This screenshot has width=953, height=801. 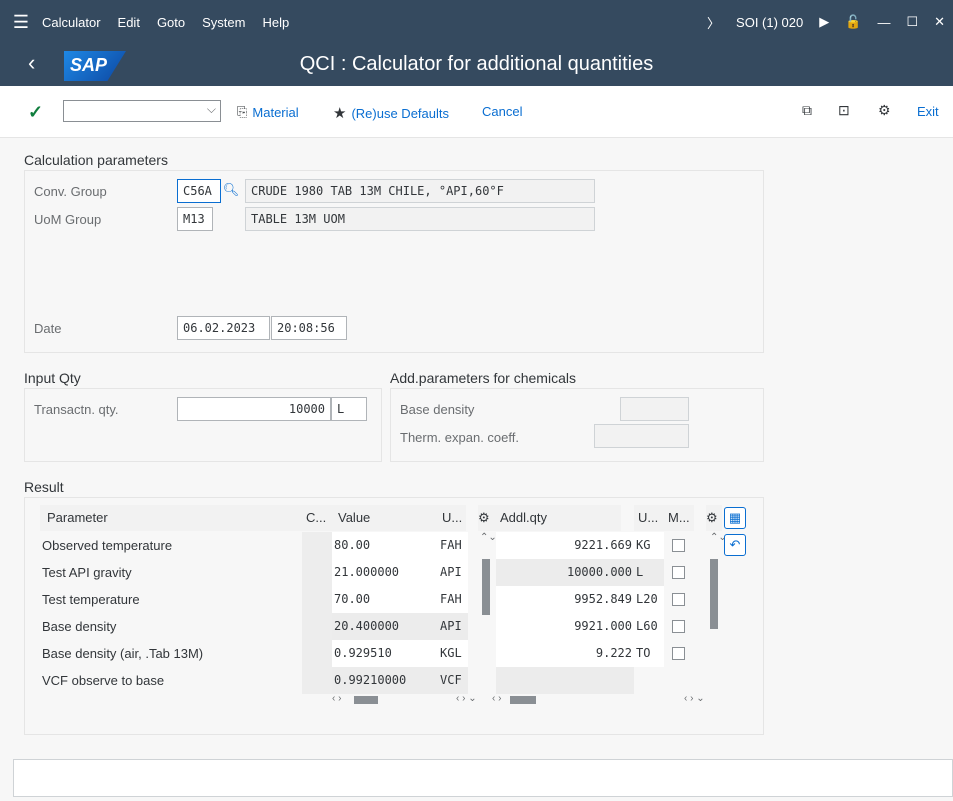 What do you see at coordinates (565, 545) in the screenshot?
I see `row-addl-qty: 9221.669` at bounding box center [565, 545].